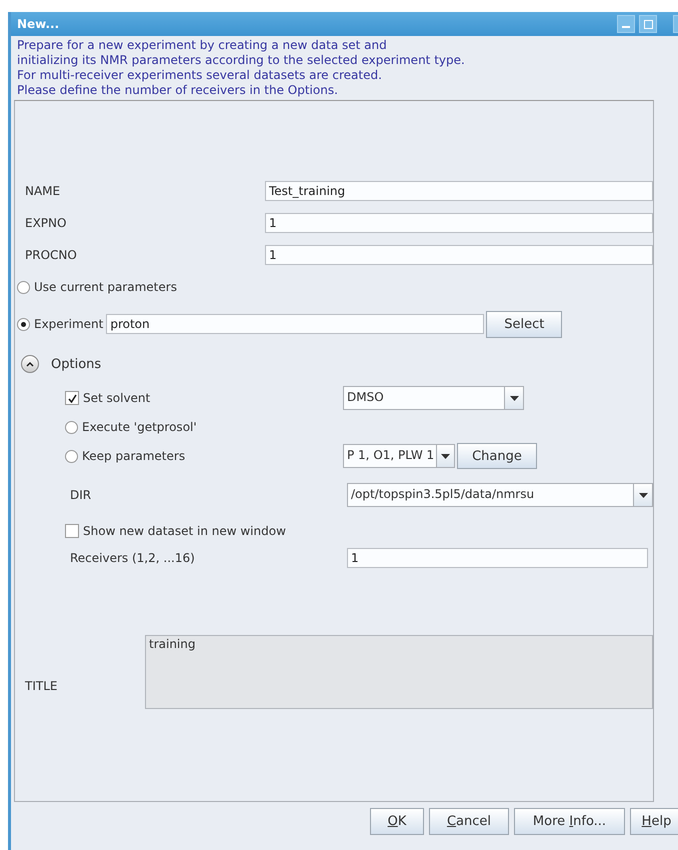 The image size is (678, 850). What do you see at coordinates (76, 364) in the screenshot?
I see `section-title: Options` at bounding box center [76, 364].